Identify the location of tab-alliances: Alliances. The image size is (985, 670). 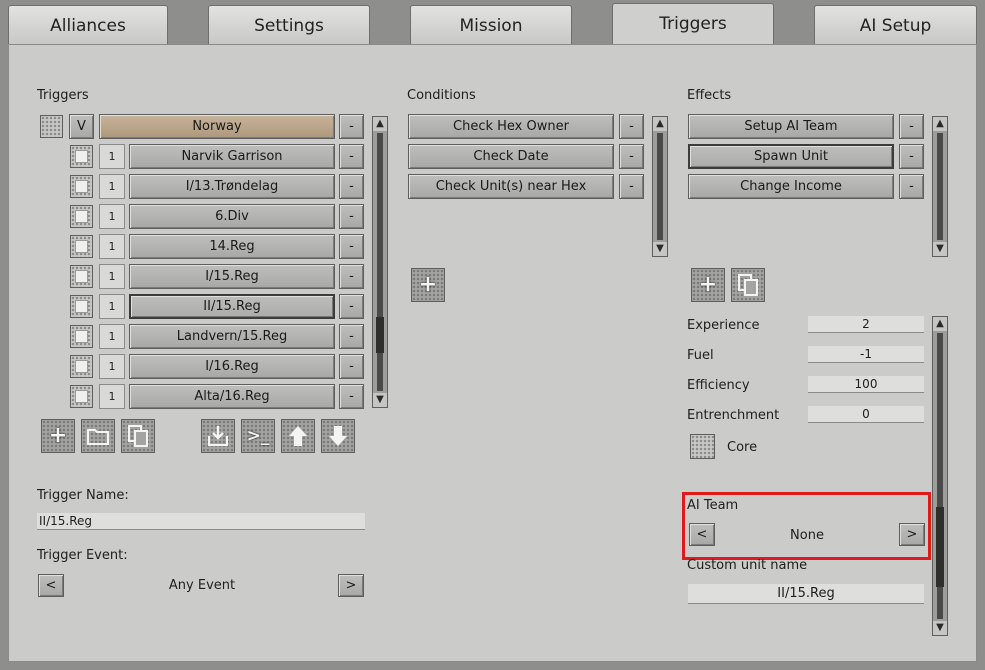
(88, 24).